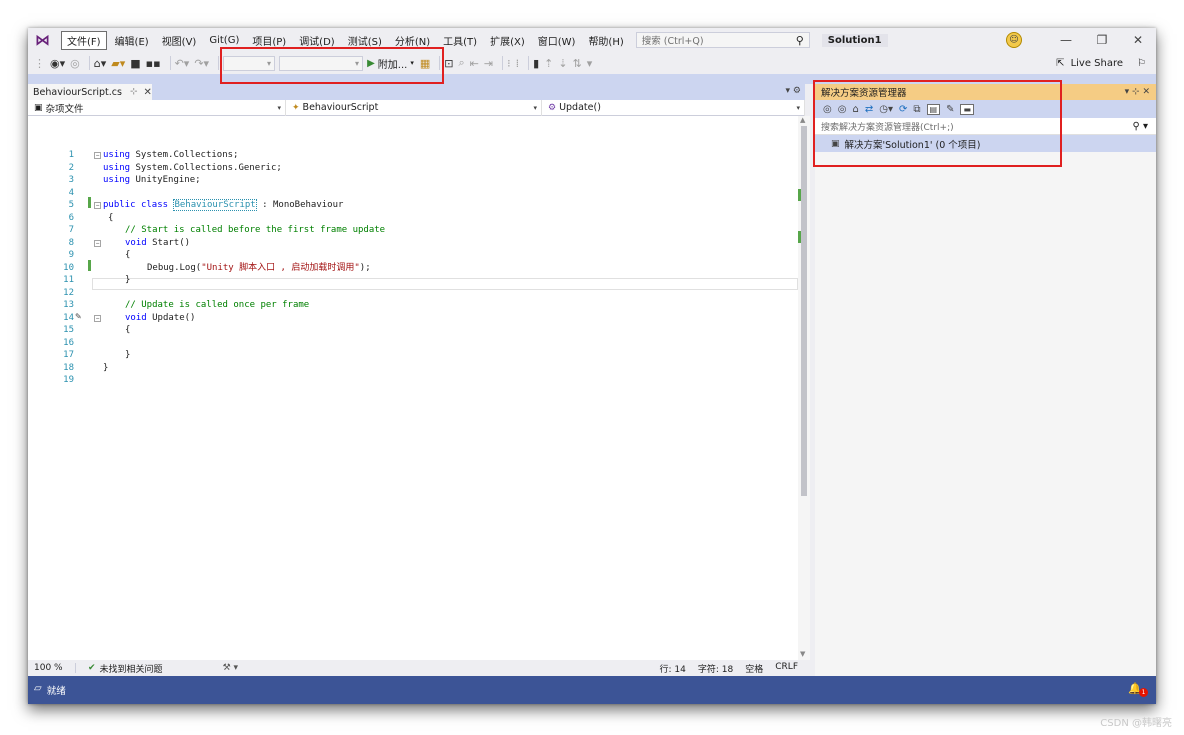 This screenshot has height=735, width=1184. Describe the element at coordinates (224, 40) in the screenshot. I see `menu-git: Git(G)` at that location.